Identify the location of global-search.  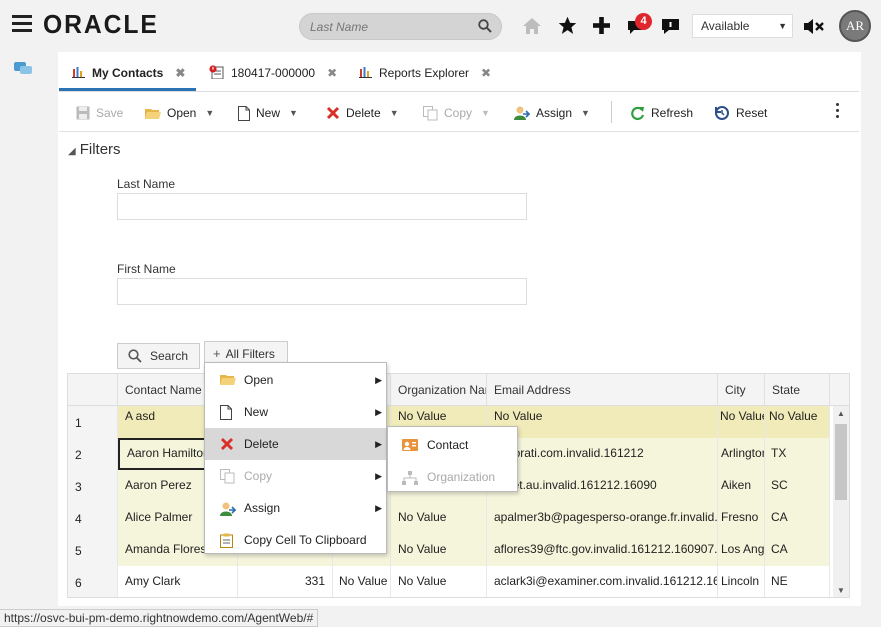
(400, 26).